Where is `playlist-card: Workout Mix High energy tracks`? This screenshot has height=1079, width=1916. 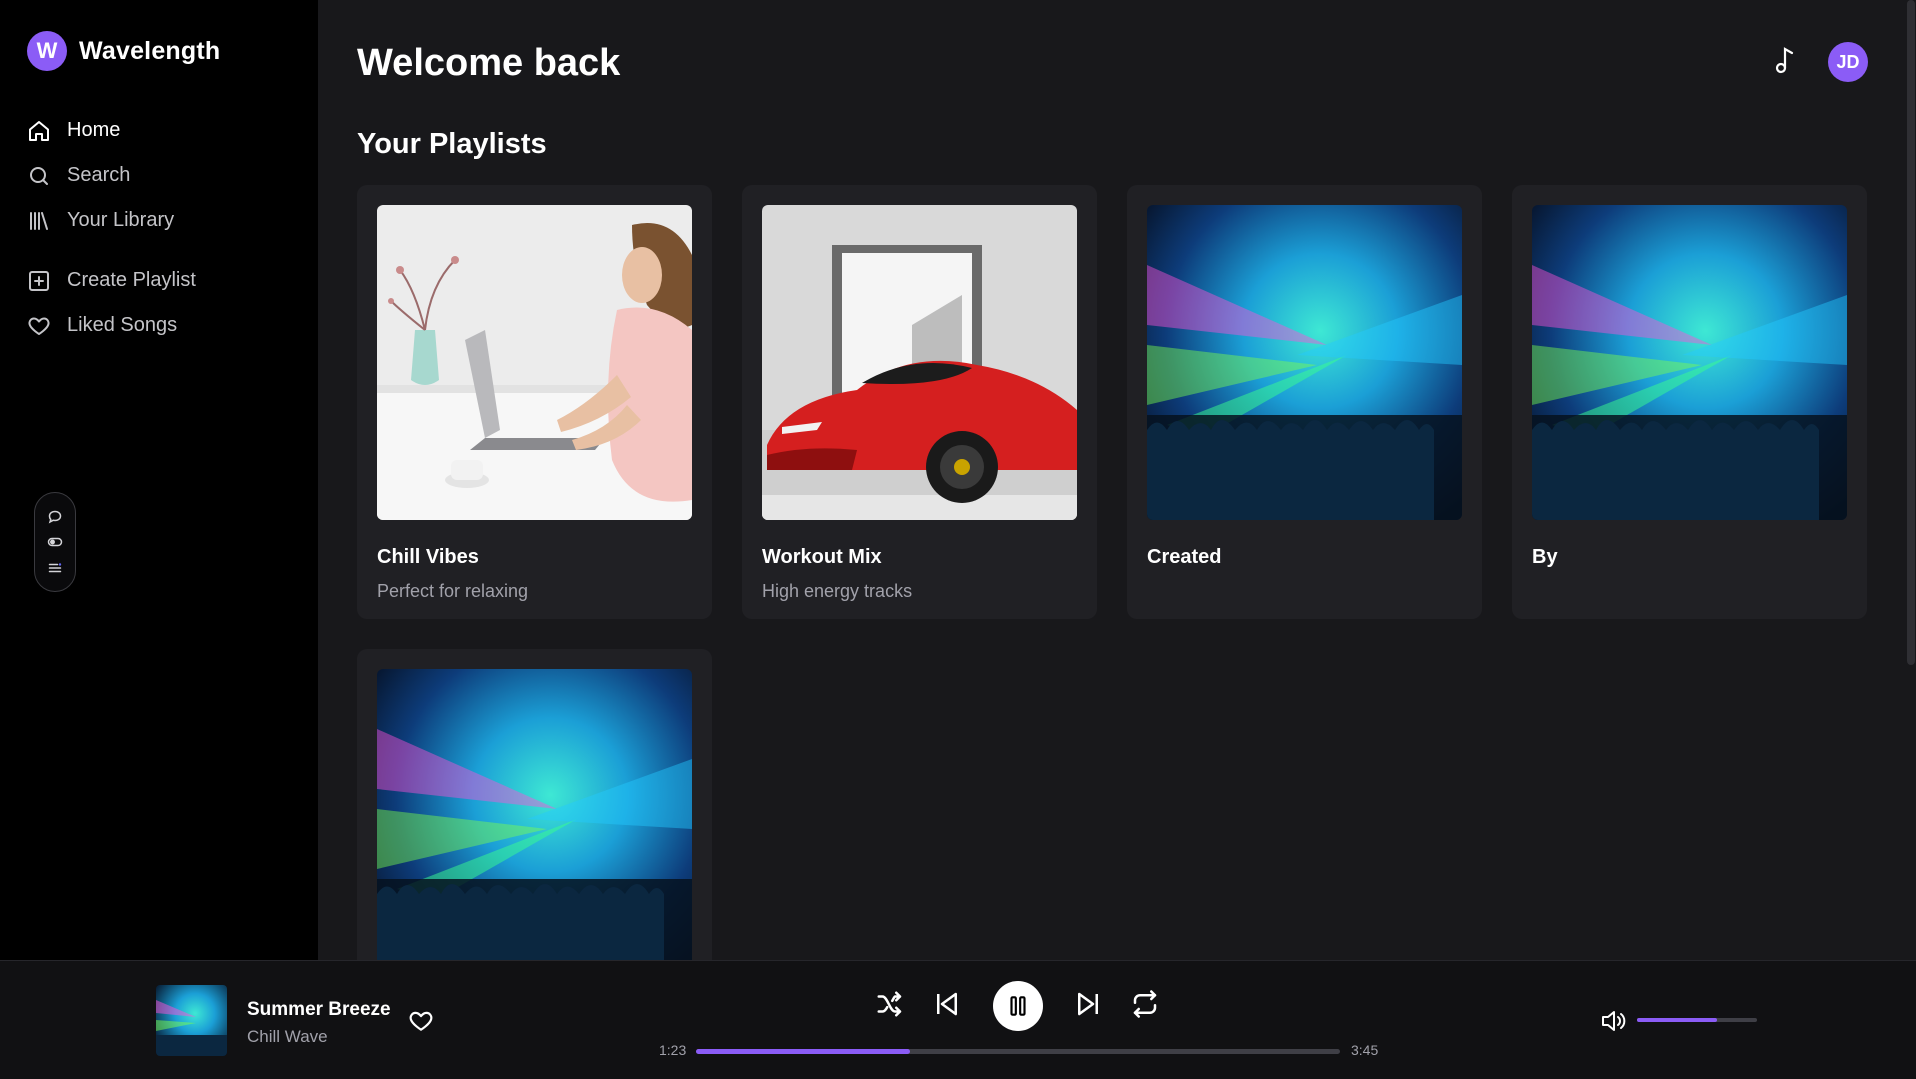
playlist-card: Workout Mix High energy tracks is located at coordinates (919, 402).